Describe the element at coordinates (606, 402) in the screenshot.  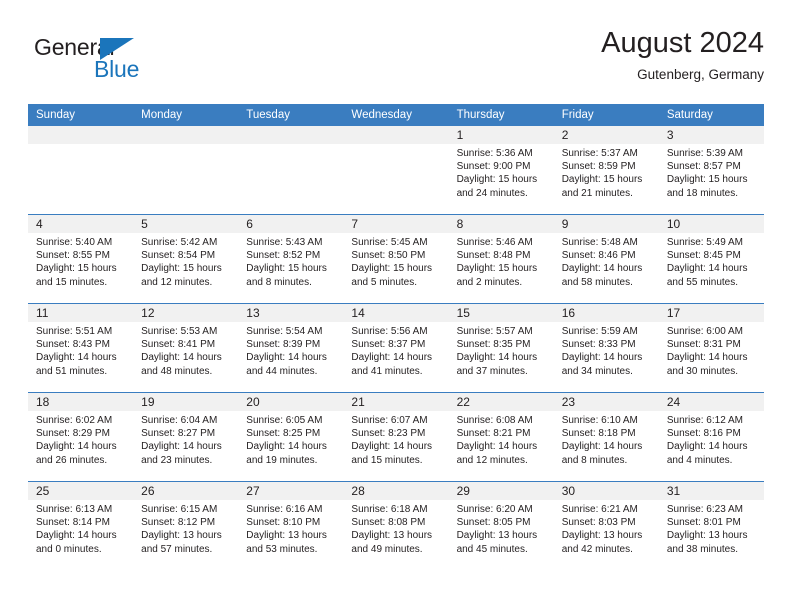
I see `day-number: 23` at that location.